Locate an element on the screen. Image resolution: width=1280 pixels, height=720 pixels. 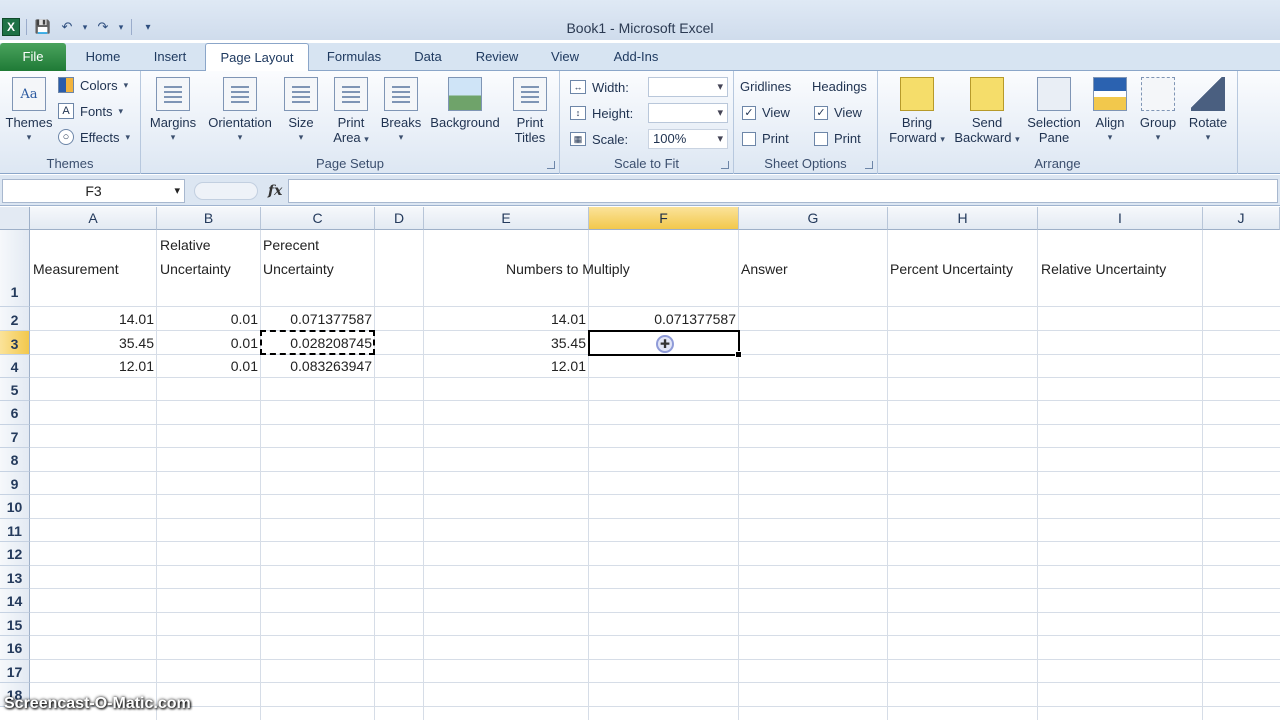
cell-a3: 35.45 is located at coordinates (92, 343).